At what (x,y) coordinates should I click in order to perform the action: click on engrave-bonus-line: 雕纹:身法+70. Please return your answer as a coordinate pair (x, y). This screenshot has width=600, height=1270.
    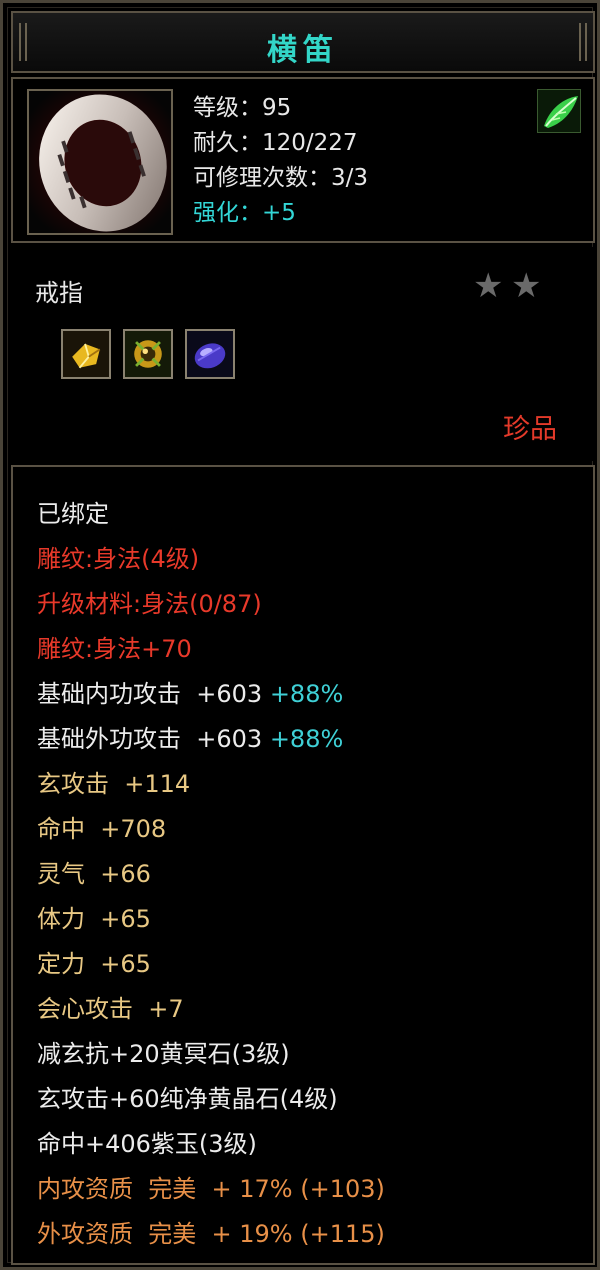
    Looking at the image, I should click on (114, 649).